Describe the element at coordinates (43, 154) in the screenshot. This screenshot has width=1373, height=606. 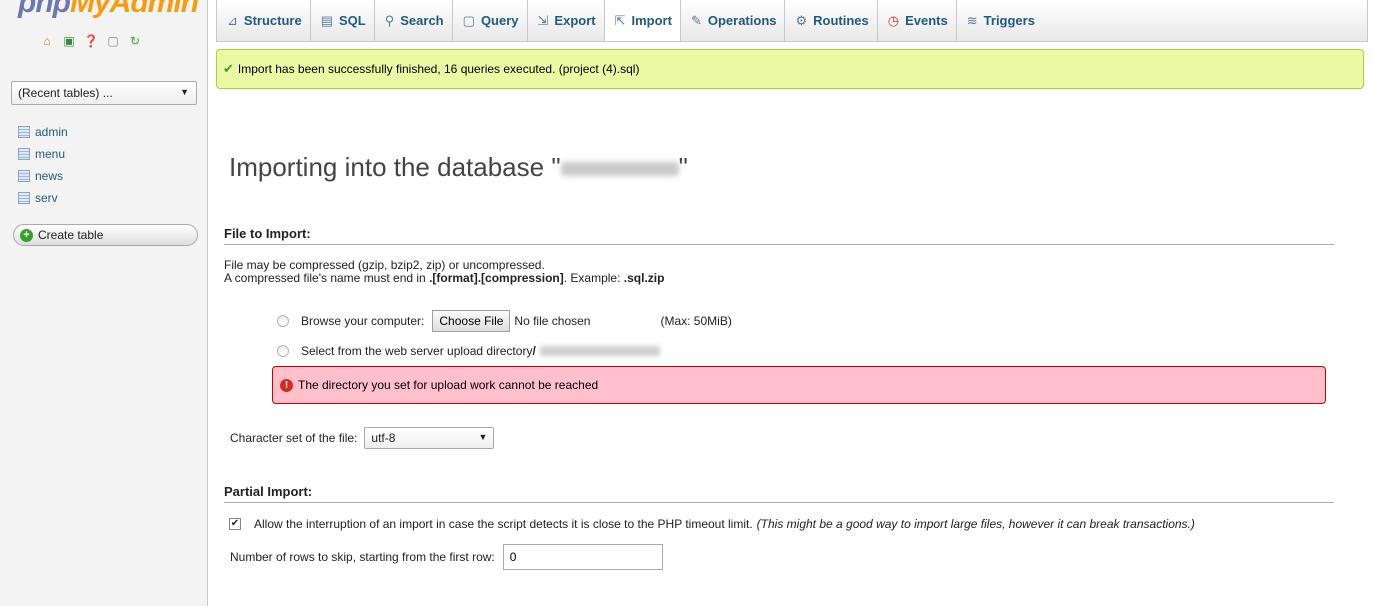
I see `table-item-menu: menu` at that location.